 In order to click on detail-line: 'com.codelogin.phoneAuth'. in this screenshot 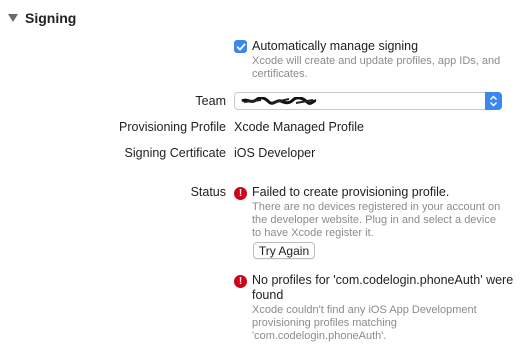, I will do `click(319, 336)`.